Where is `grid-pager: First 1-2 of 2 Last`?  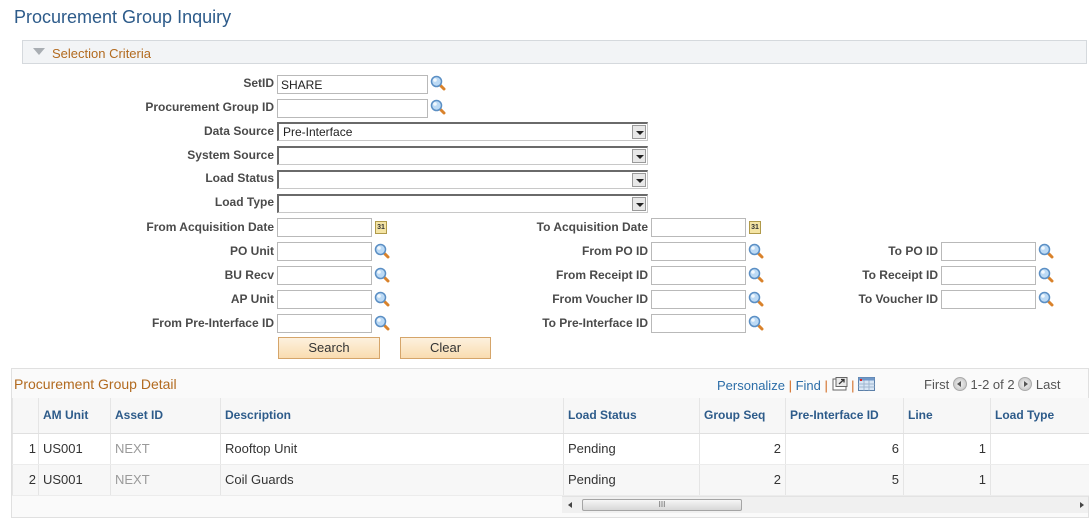
grid-pager: First 1-2 of 2 Last is located at coordinates (992, 384).